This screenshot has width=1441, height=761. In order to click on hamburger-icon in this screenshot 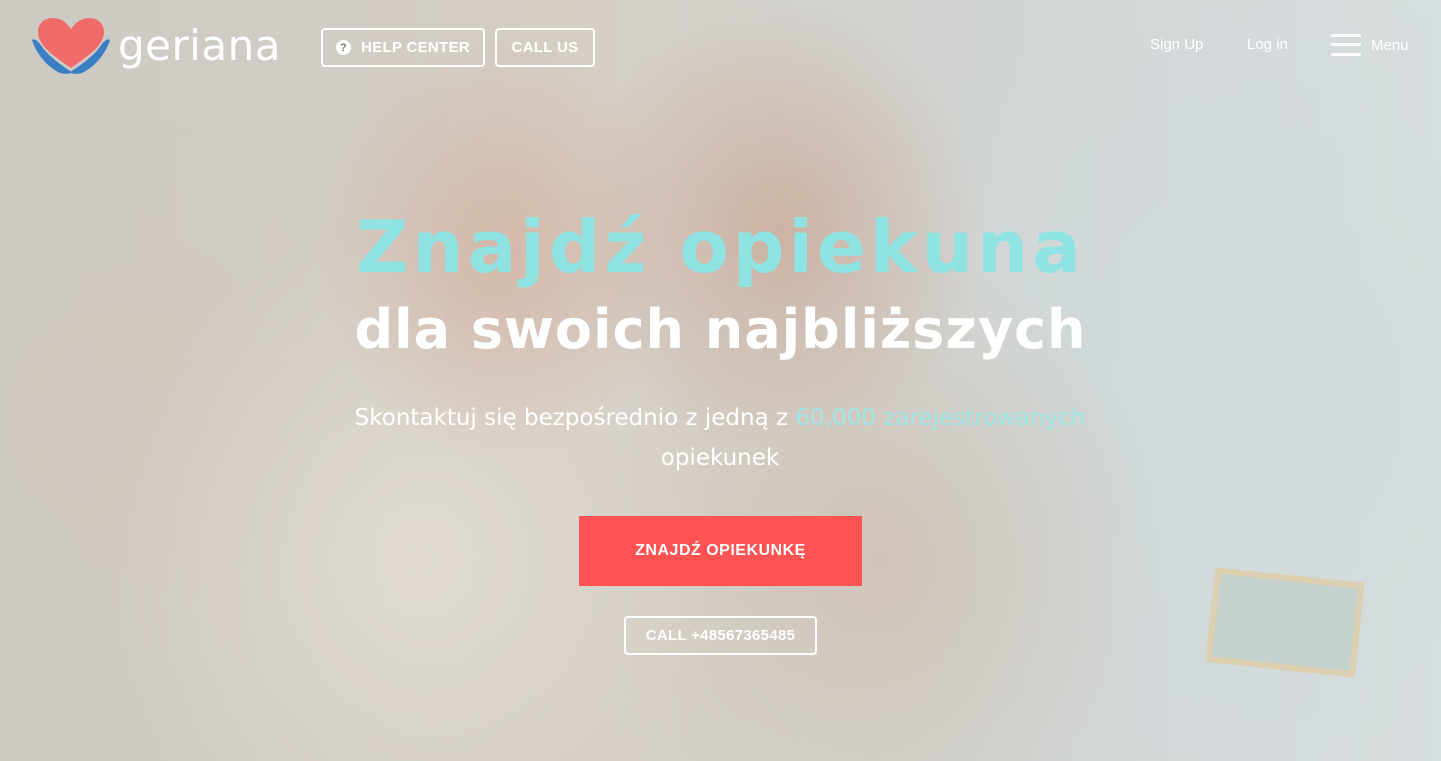, I will do `click(1346, 45)`.